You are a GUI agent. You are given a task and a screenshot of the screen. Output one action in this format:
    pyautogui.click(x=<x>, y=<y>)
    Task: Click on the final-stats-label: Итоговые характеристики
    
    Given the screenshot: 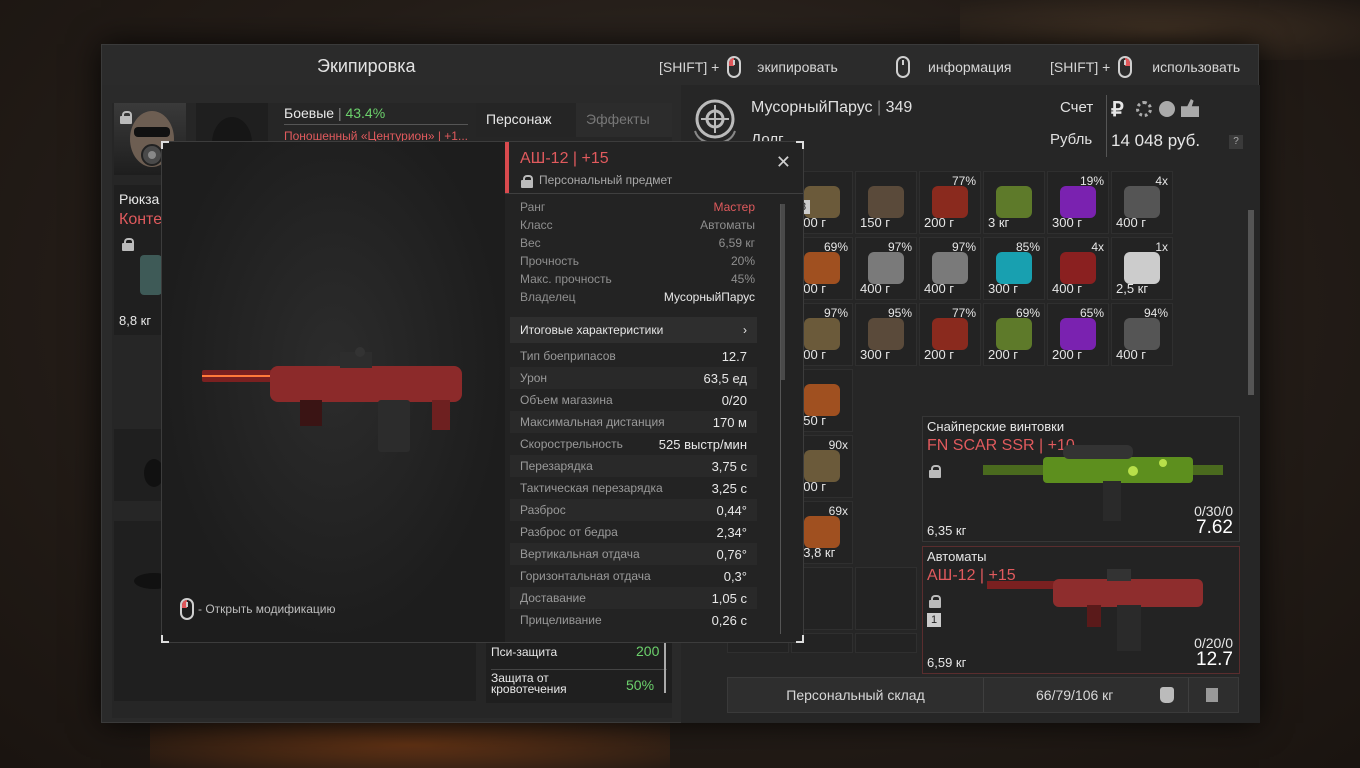 What is the action you would take?
    pyautogui.click(x=592, y=330)
    